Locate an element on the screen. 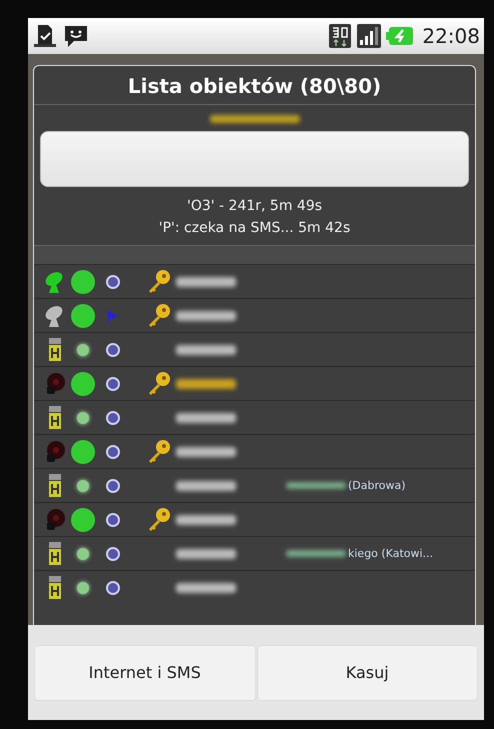  status-text: 'P': czeka na SMS... 5m 42s is located at coordinates (255, 228).